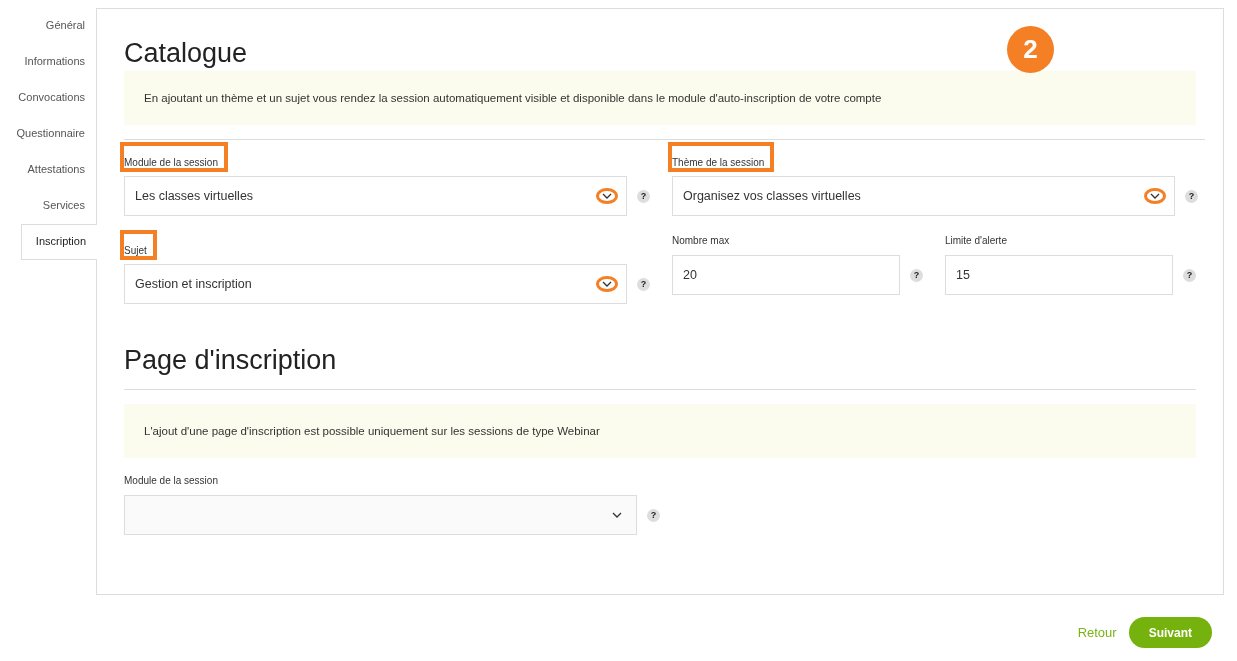 Image resolution: width=1237 pixels, height=661 pixels. What do you see at coordinates (923, 196) in the screenshot?
I see `select-field: Organisez vos classes virtuelles` at bounding box center [923, 196].